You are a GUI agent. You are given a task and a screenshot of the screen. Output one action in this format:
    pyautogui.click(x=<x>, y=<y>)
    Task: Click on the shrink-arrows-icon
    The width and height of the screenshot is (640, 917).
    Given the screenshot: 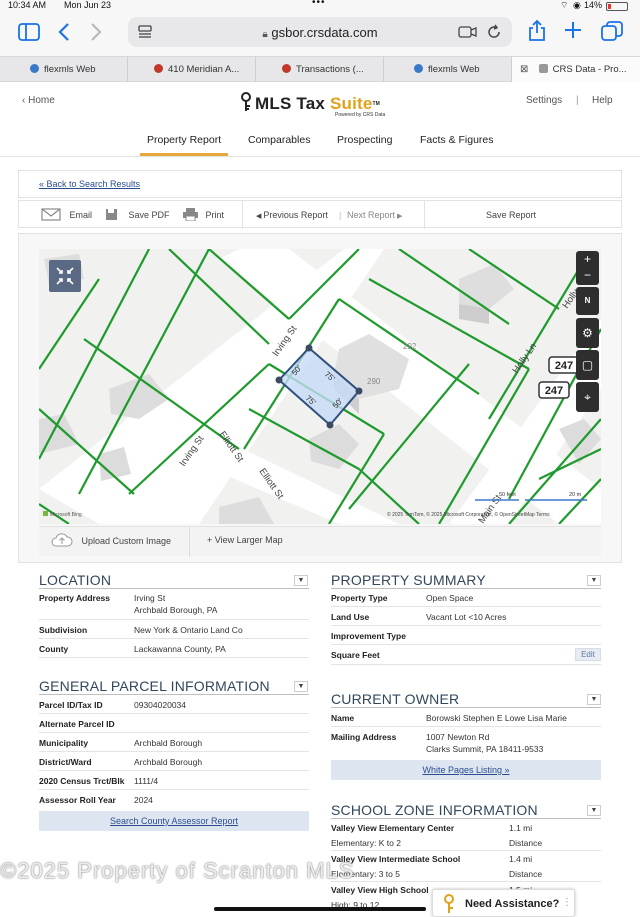 What is the action you would take?
    pyautogui.click(x=65, y=276)
    